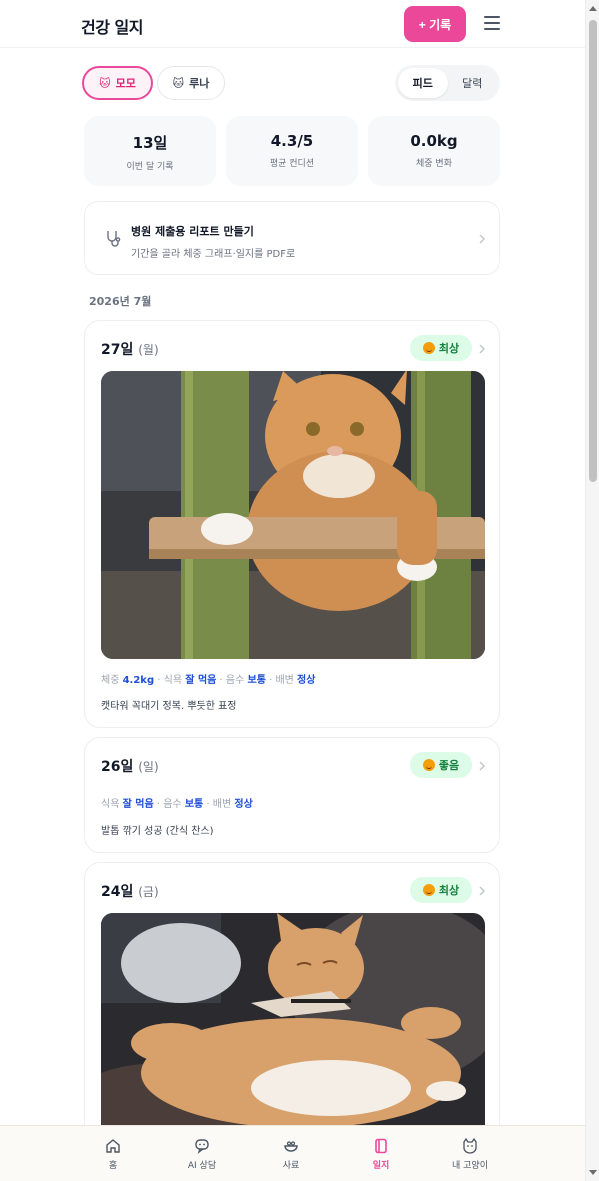  What do you see at coordinates (291, 1166) in the screenshot?
I see `nav-label: 사료` at bounding box center [291, 1166].